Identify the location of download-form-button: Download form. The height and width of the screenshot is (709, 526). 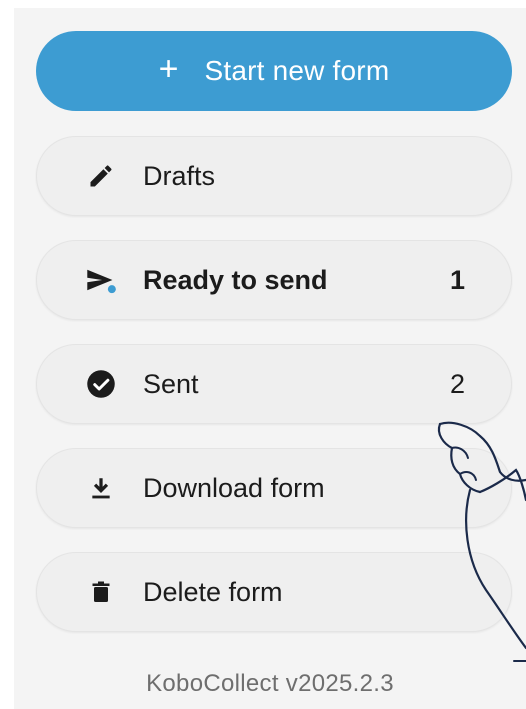
(274, 488).